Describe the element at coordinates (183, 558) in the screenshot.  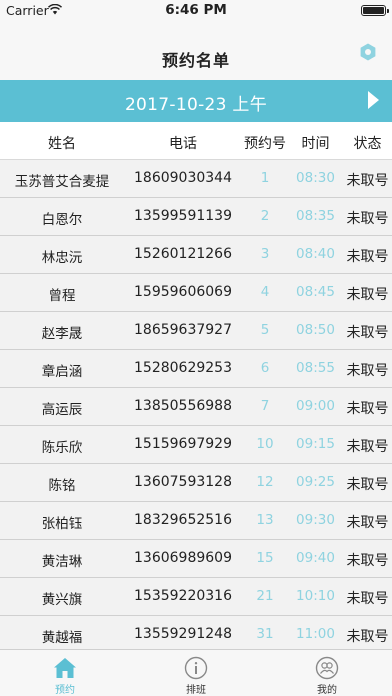
I see `row-phone: 13606989609` at that location.